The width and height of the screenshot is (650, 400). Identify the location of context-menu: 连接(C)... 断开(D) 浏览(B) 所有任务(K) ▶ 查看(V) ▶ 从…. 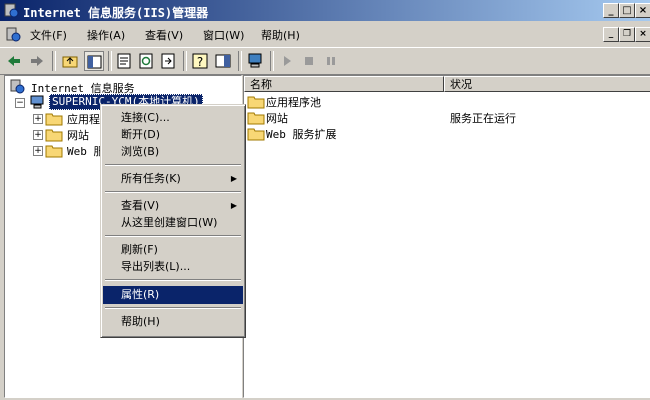
(173, 221).